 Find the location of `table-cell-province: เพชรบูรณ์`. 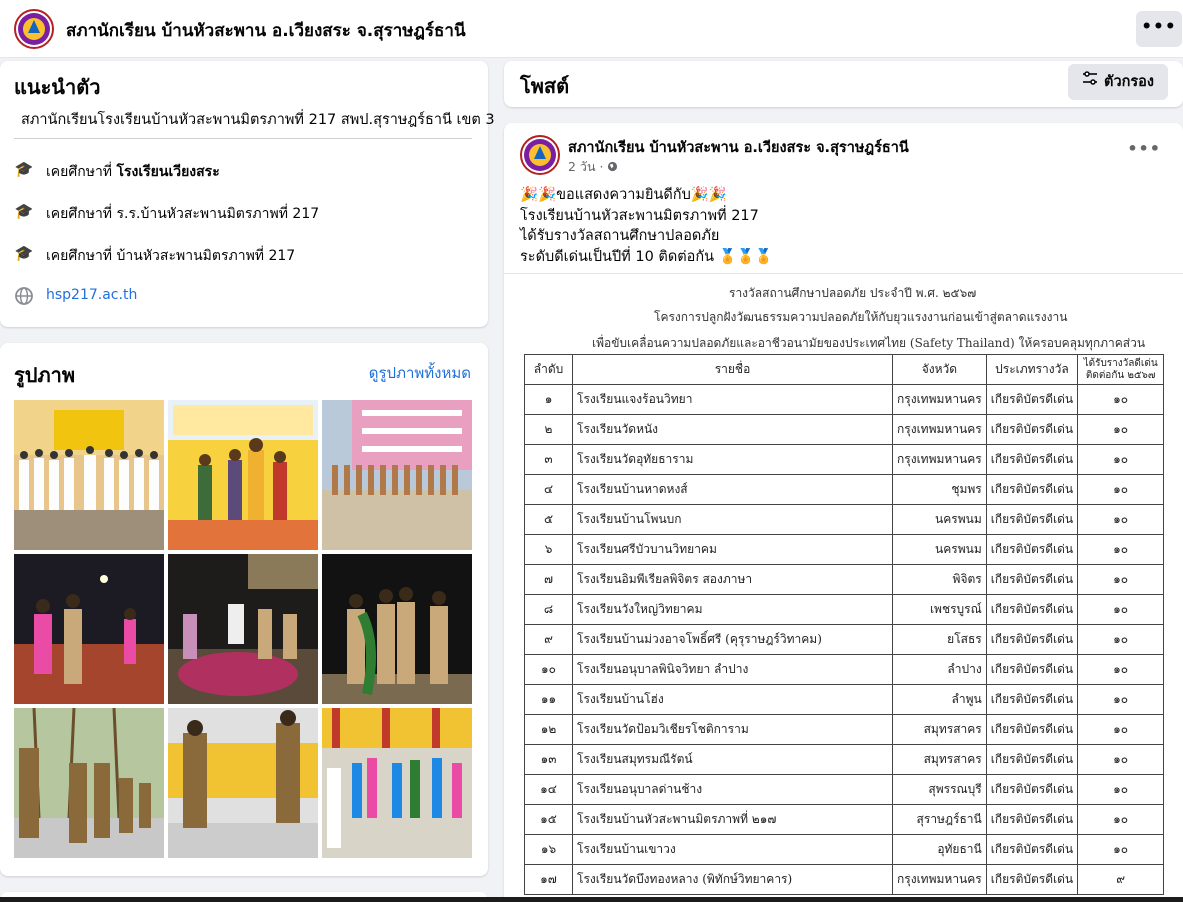

table-cell-province: เพชรบูรณ์ is located at coordinates (939, 609).